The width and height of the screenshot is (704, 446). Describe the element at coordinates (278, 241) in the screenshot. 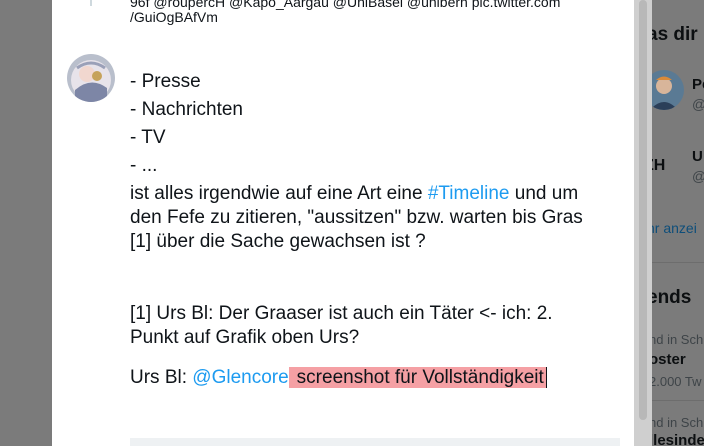

I see `tweet-line: [1] über die Sache gewachsen ist ?` at that location.